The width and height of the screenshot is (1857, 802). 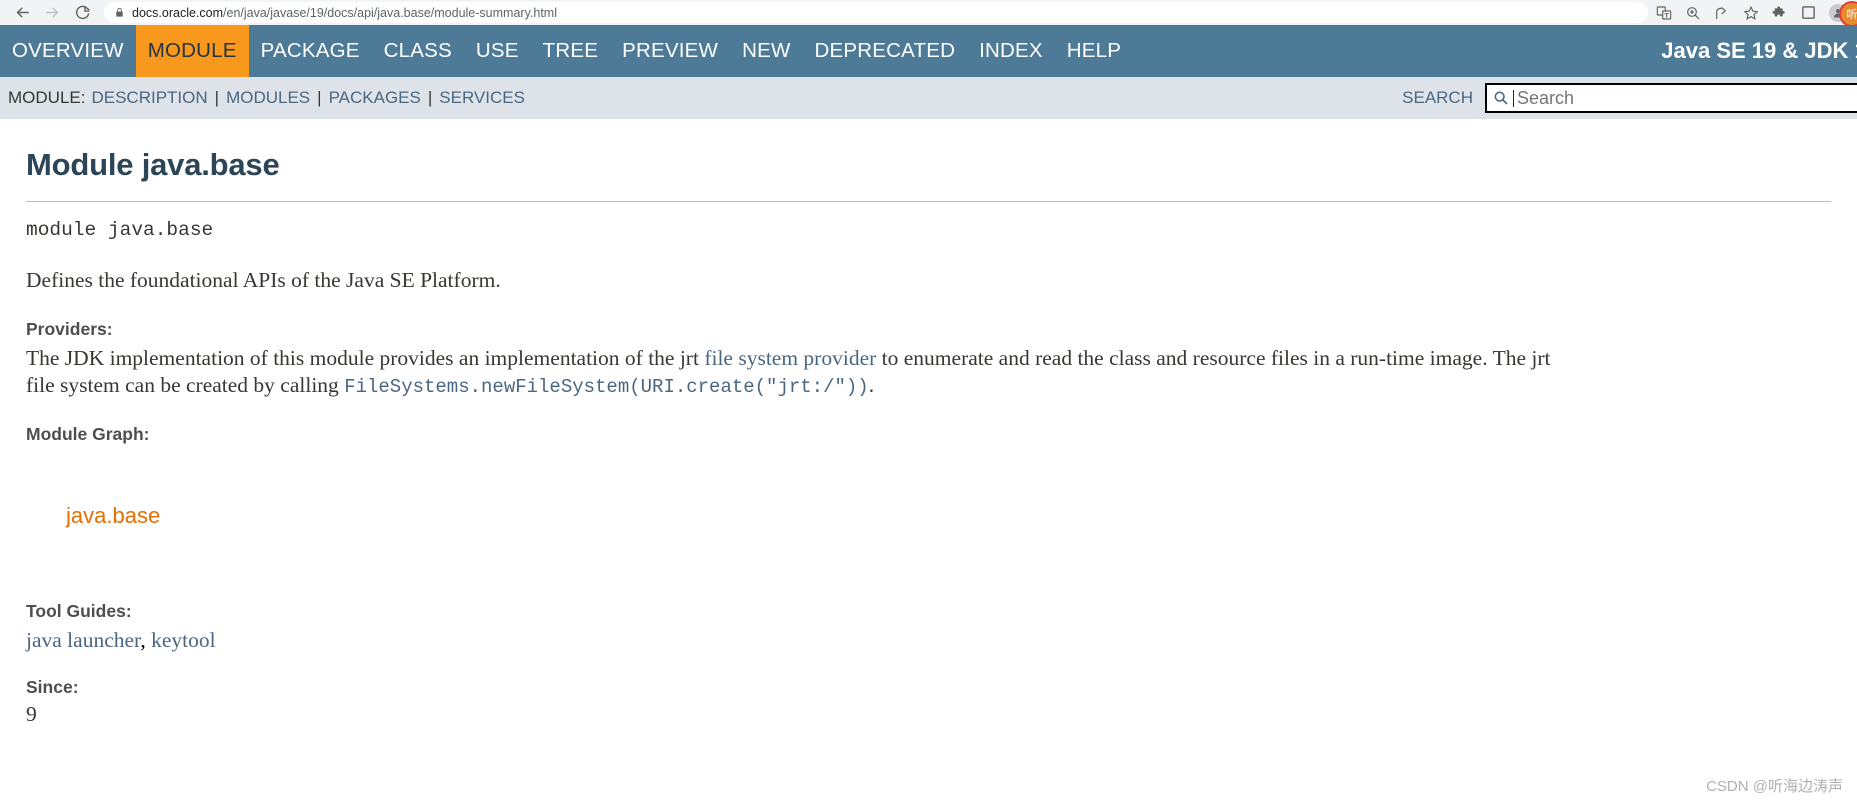 What do you see at coordinates (1808, 12) in the screenshot?
I see `sidebar-panel-icon` at bounding box center [1808, 12].